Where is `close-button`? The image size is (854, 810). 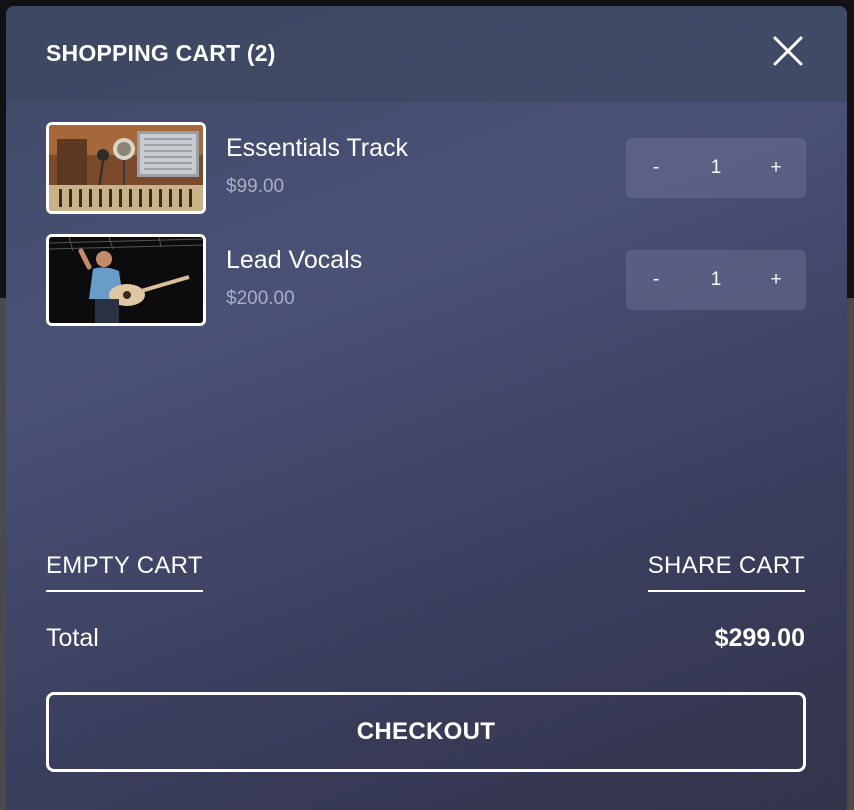 close-button is located at coordinates (788, 51).